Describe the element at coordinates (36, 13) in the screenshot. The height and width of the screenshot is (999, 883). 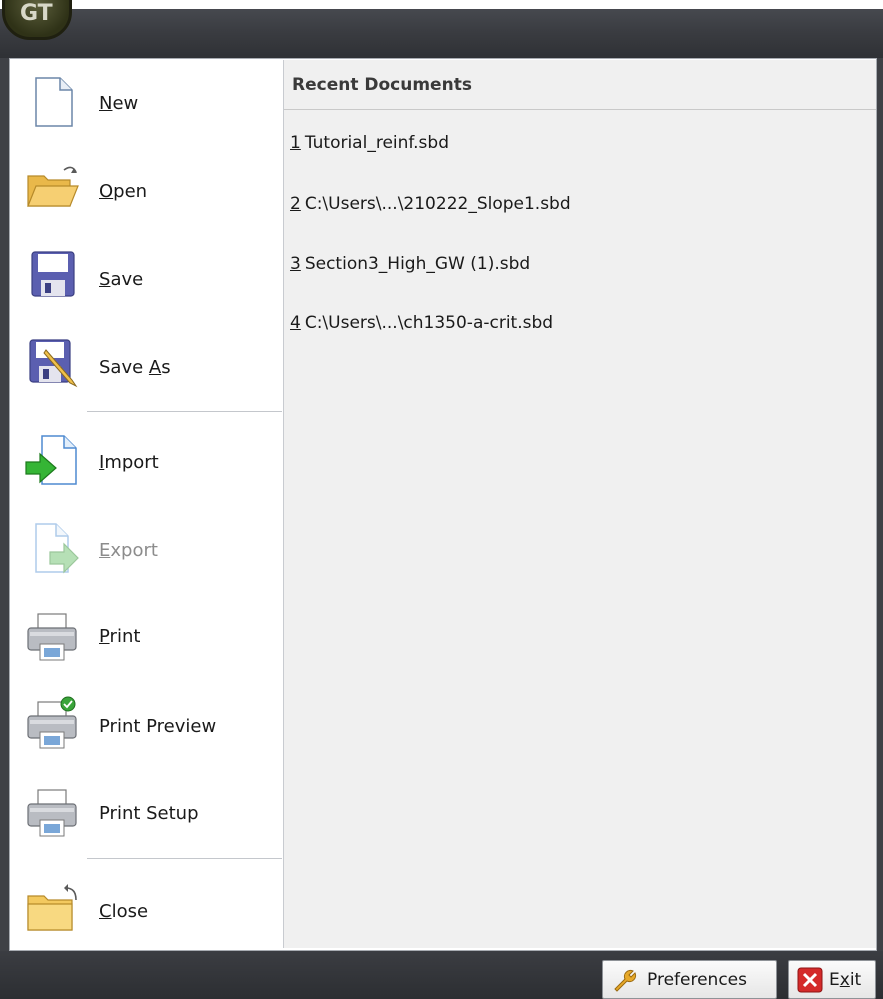
I see `app-logo-text: GT` at that location.